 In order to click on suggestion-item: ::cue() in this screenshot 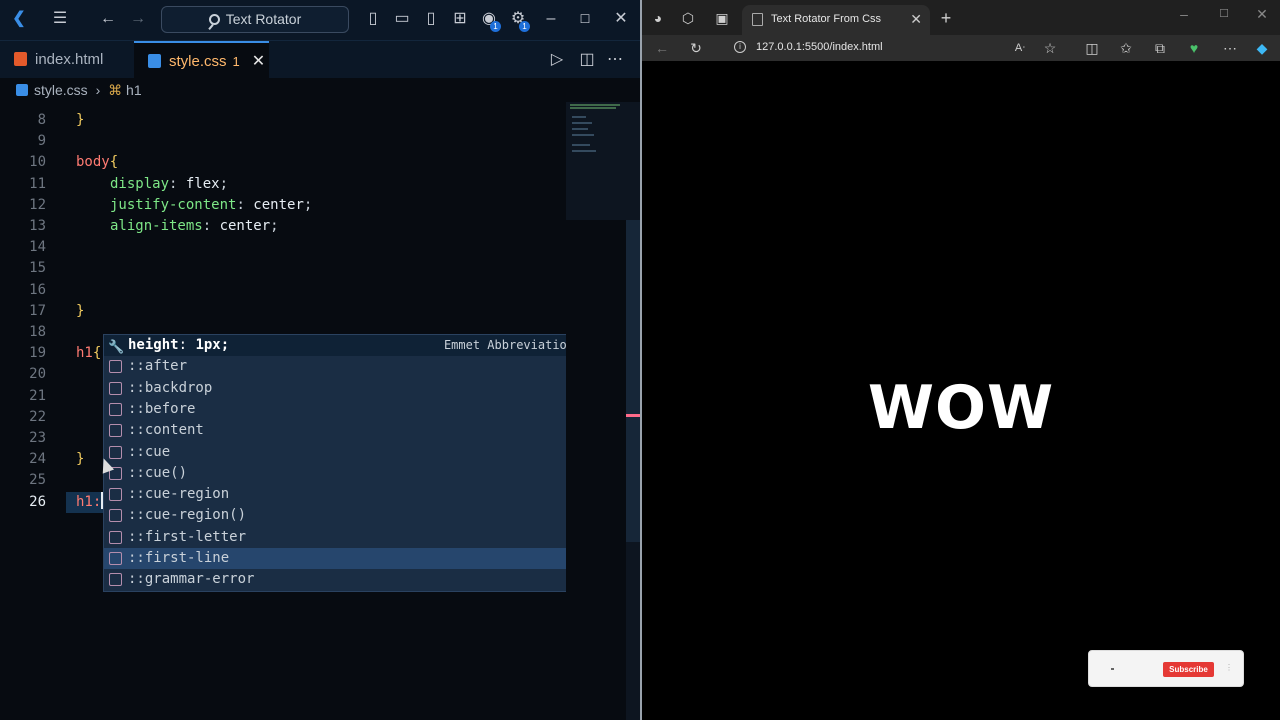, I will do `click(344, 473)`.